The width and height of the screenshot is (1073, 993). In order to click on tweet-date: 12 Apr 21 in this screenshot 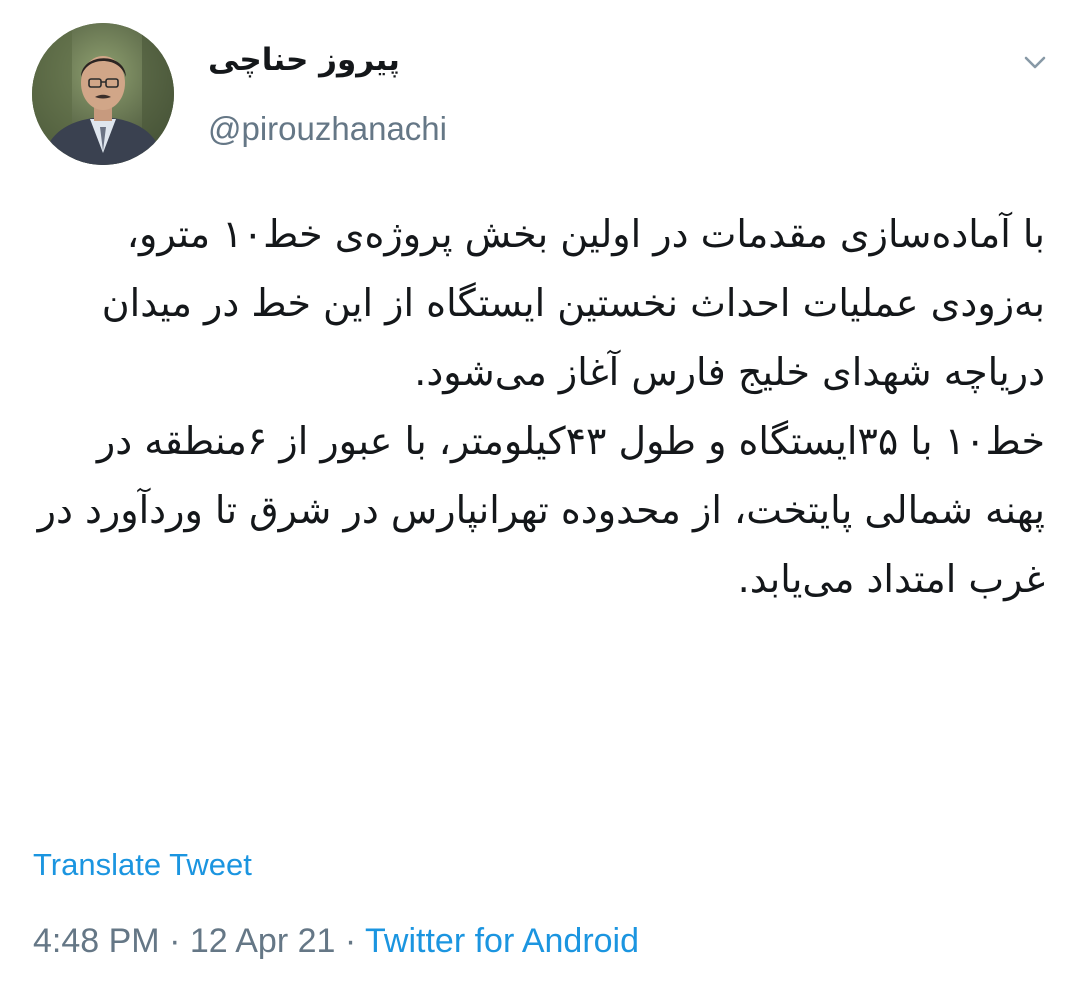, I will do `click(263, 941)`.